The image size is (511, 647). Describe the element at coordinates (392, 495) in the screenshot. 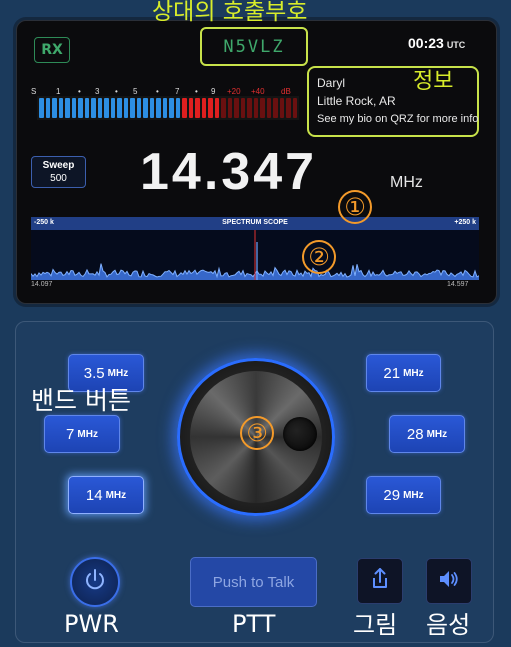

I see `band-number: 29` at that location.